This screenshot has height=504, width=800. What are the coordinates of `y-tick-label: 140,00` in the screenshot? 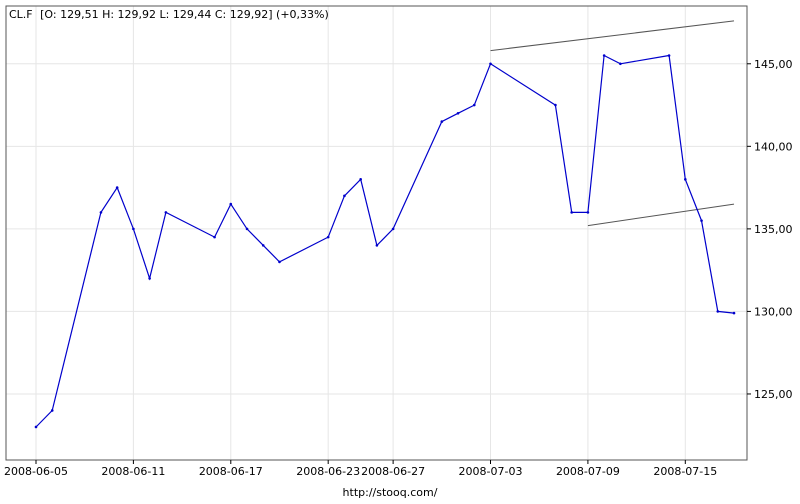 It's located at (773, 146).